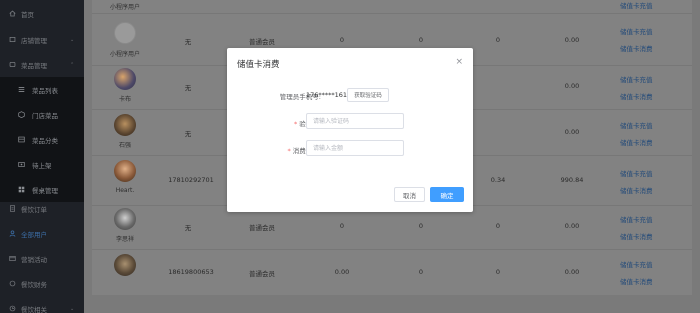 The height and width of the screenshot is (313, 700). I want to click on nav-store-label: 店铺管理, so click(34, 40).